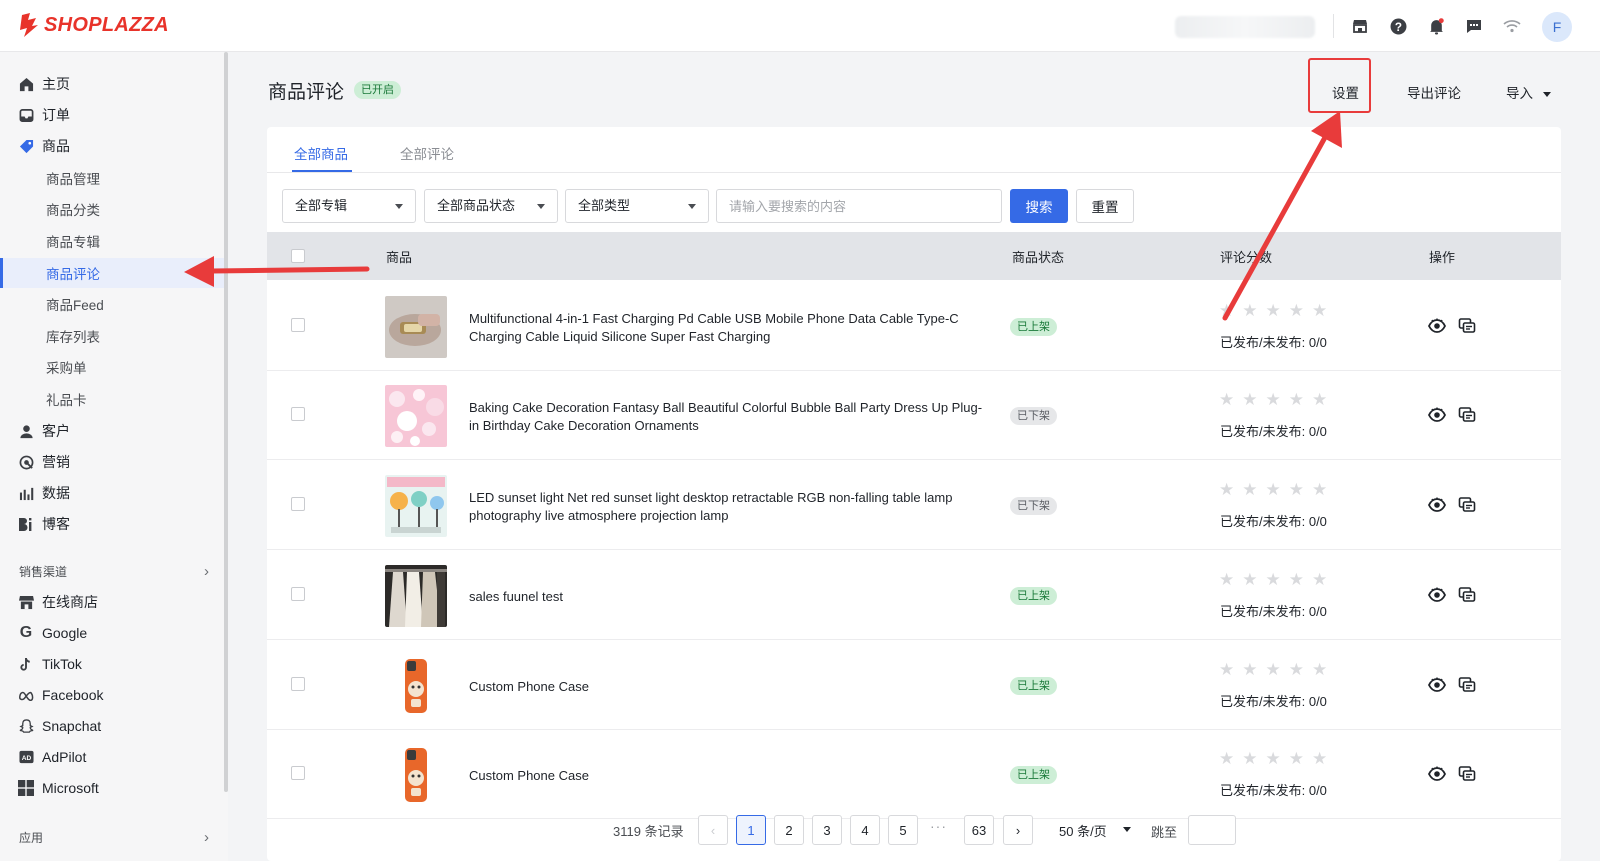 Image resolution: width=1600 pixels, height=861 pixels. What do you see at coordinates (112, 336) in the screenshot?
I see `sidebar-sub-inventory: 库存列表` at bounding box center [112, 336].